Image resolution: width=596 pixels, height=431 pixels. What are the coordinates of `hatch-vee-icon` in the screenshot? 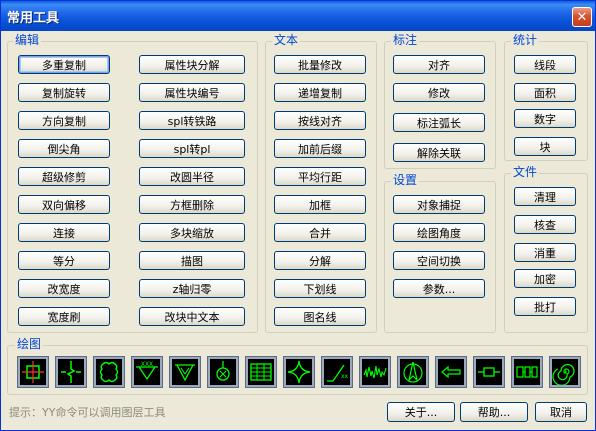 It's located at (185, 373).